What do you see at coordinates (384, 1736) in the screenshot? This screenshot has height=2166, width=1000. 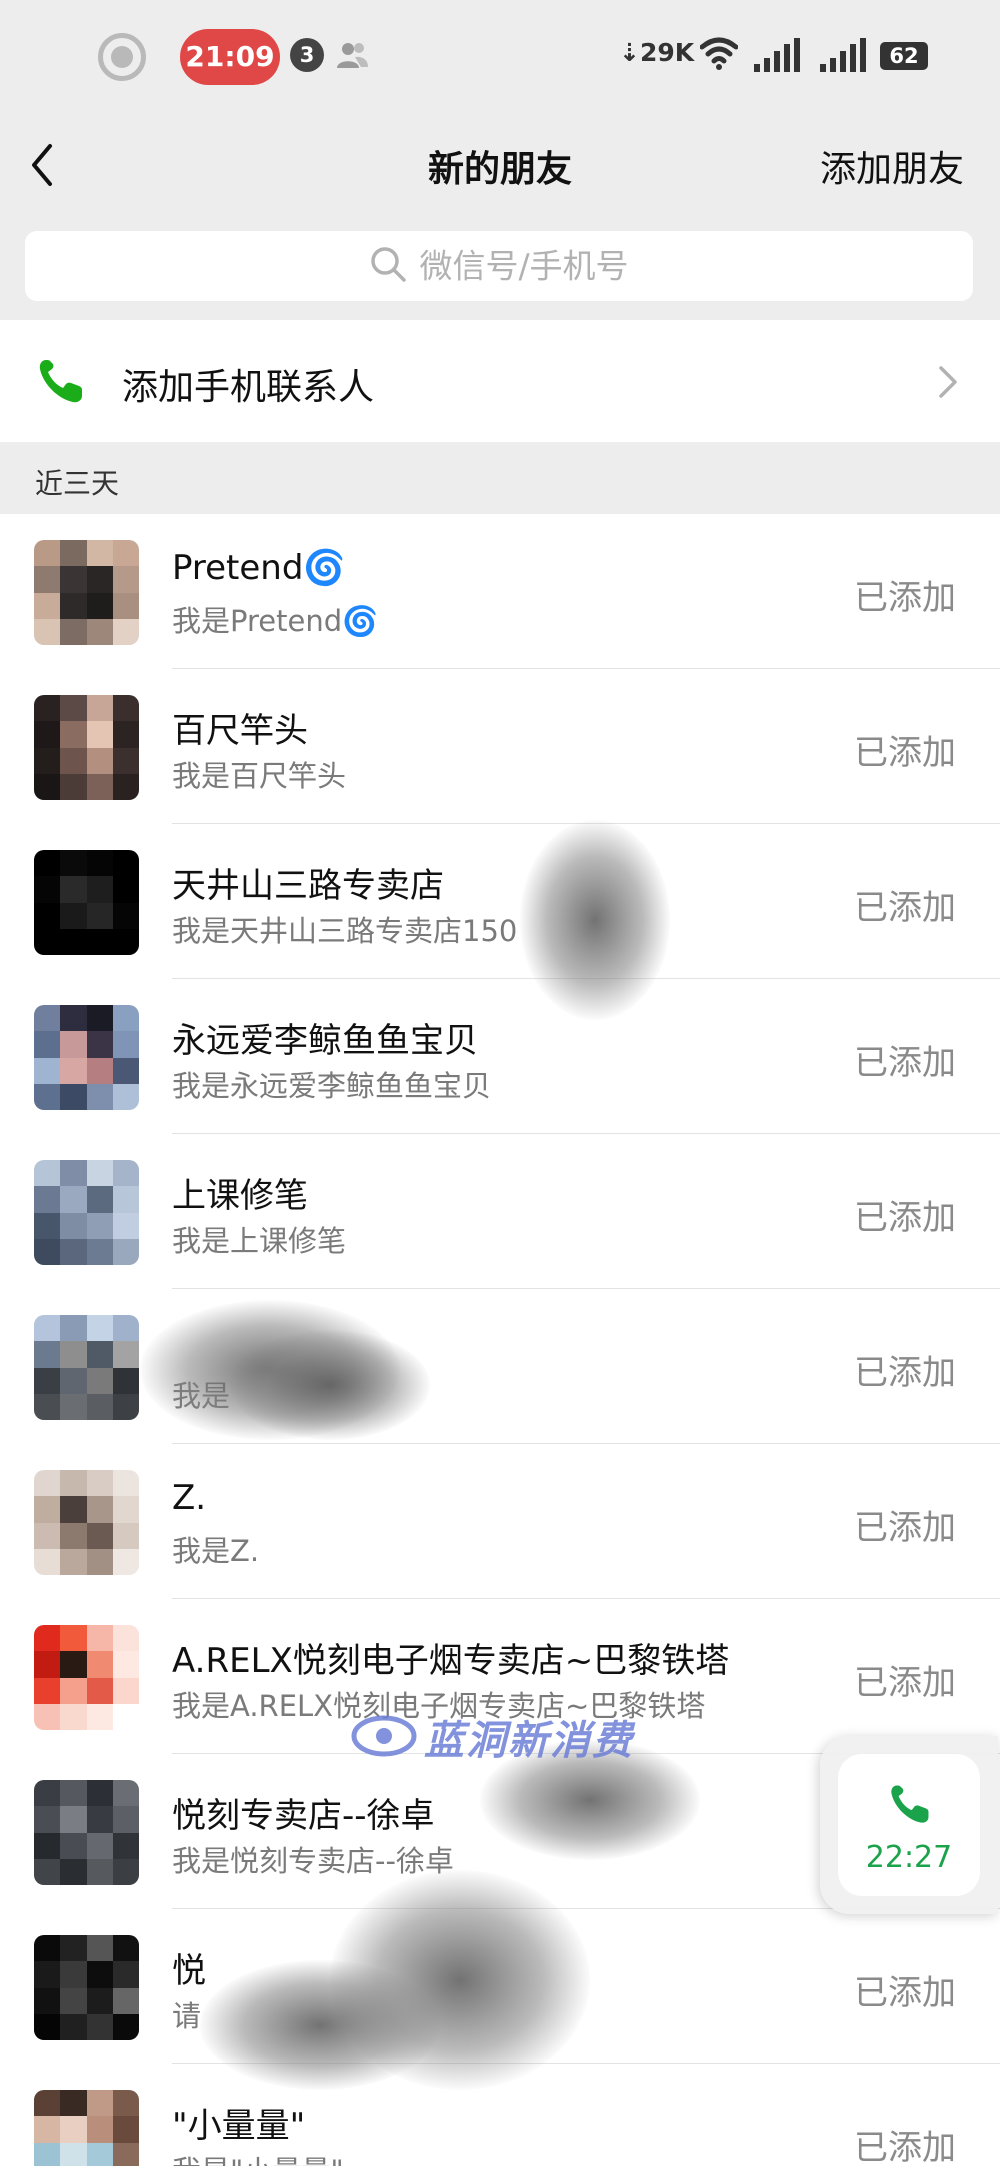 I see `watermark-logo-icon` at bounding box center [384, 1736].